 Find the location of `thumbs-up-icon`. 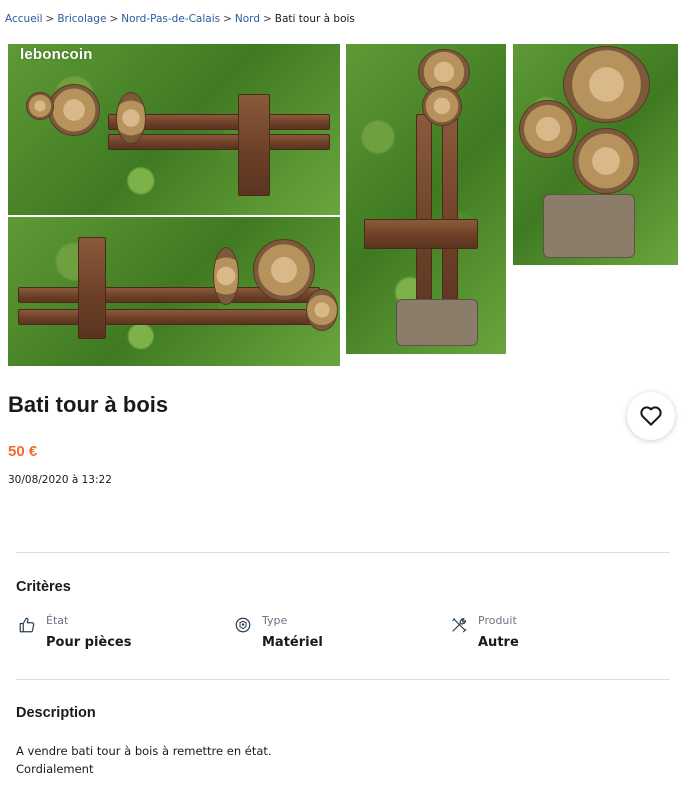

thumbs-up-icon is located at coordinates (27, 626).